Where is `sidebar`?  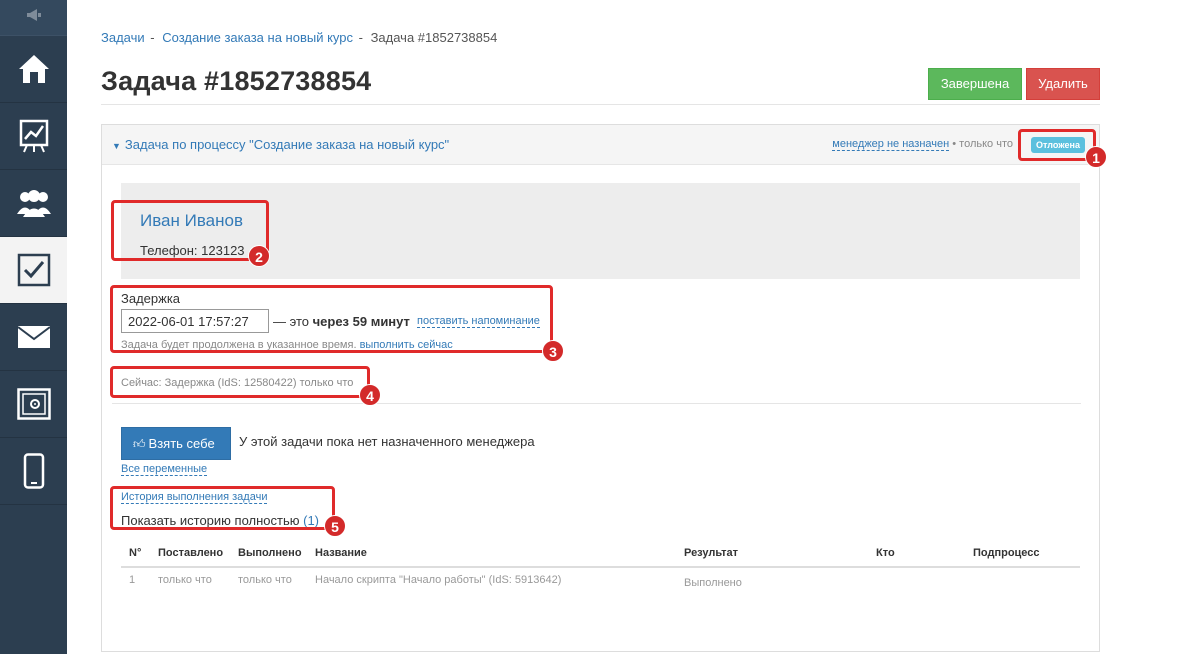
sidebar is located at coordinates (33, 327).